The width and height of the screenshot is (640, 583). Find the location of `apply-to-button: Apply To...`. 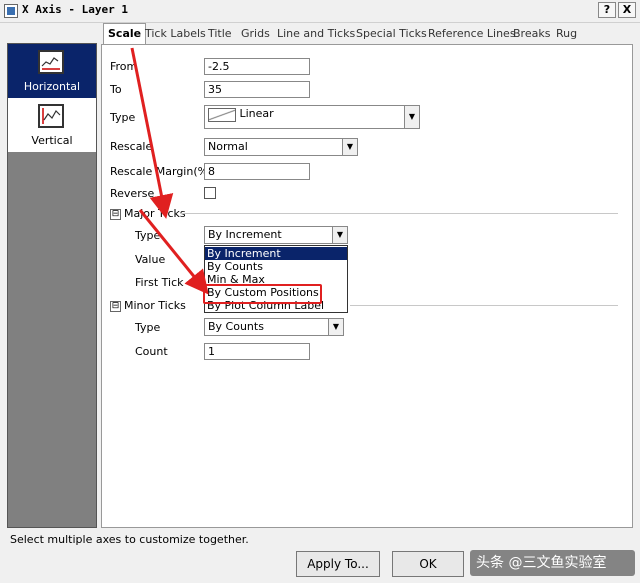

apply-to-button: Apply To... is located at coordinates (338, 564).